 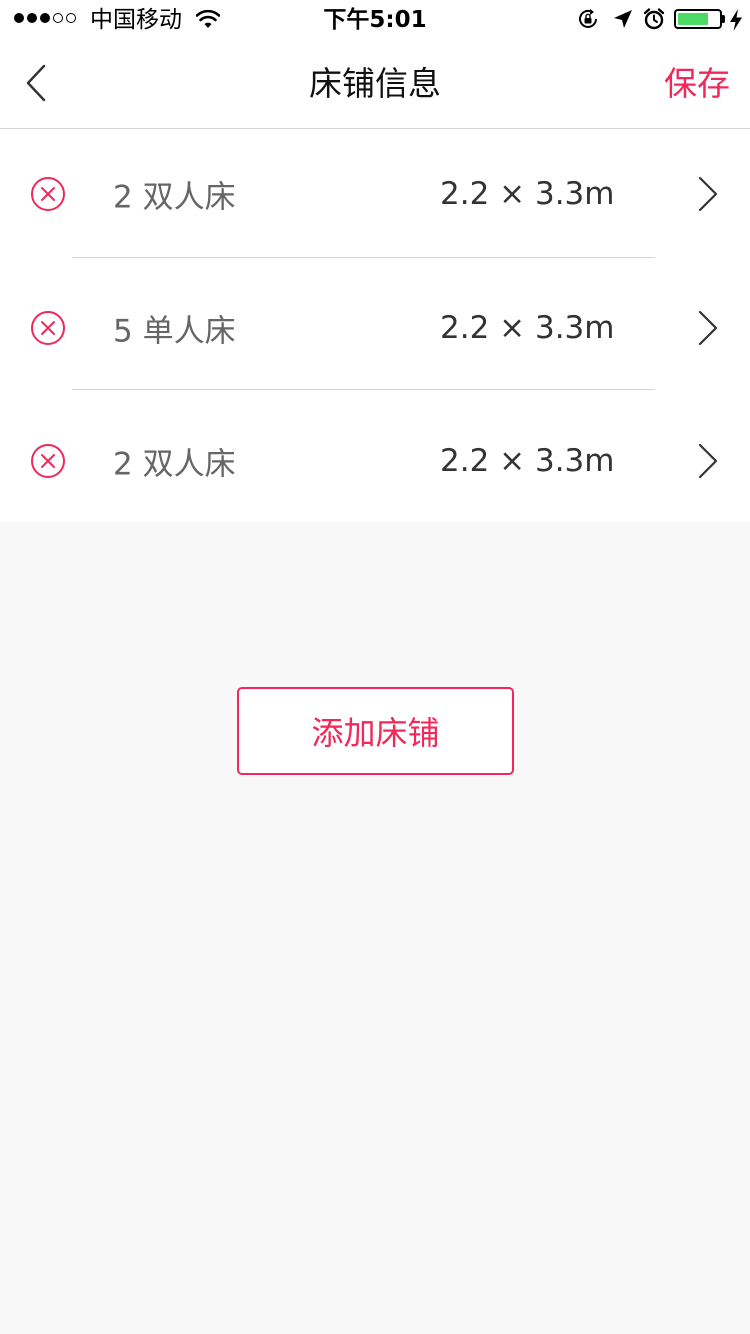 I want to click on battery-level, so click(x=693, y=19).